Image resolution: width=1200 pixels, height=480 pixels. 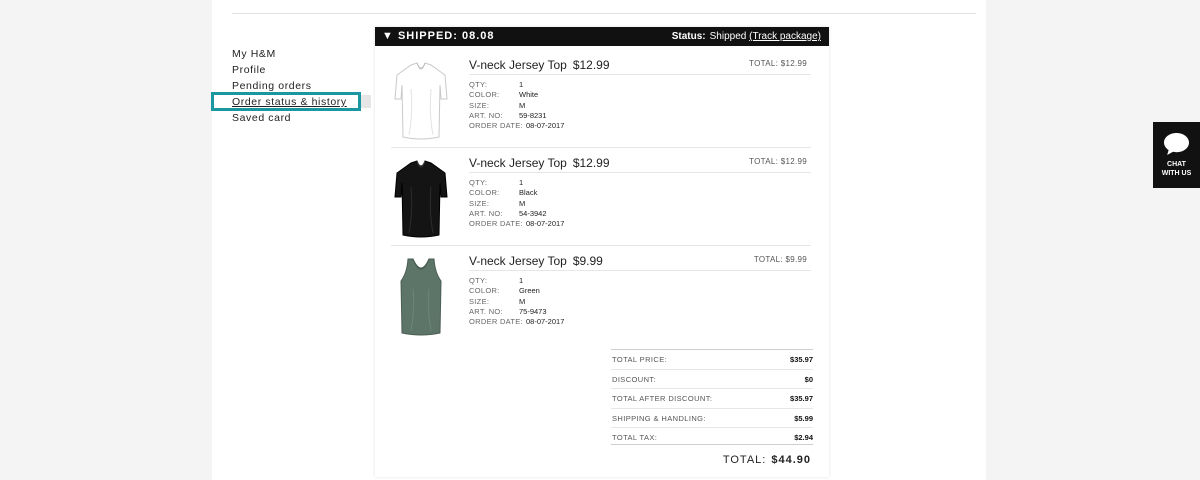 I want to click on grand-total-rule, so click(x=712, y=444).